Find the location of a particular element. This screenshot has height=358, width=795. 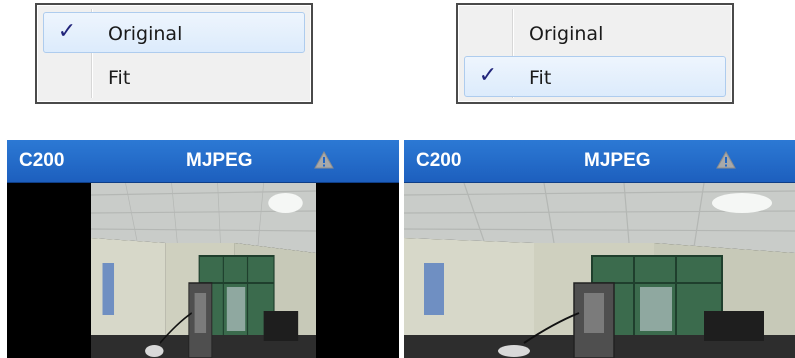

video-frame-image is located at coordinates (203, 270).